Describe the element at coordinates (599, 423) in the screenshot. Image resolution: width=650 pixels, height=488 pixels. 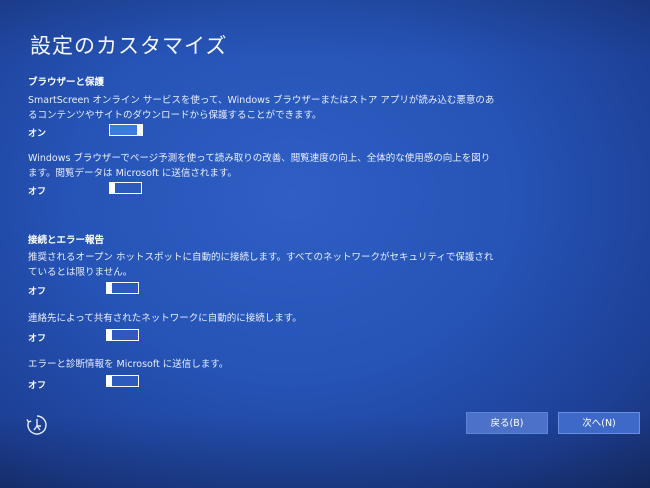
I see `next-button: 次へ(N)` at that location.